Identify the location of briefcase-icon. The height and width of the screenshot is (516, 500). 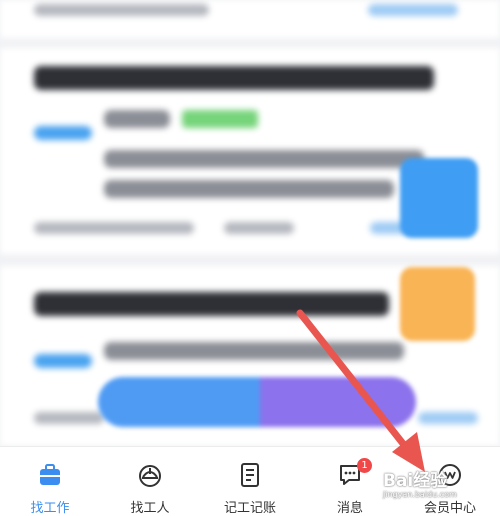
(50, 474).